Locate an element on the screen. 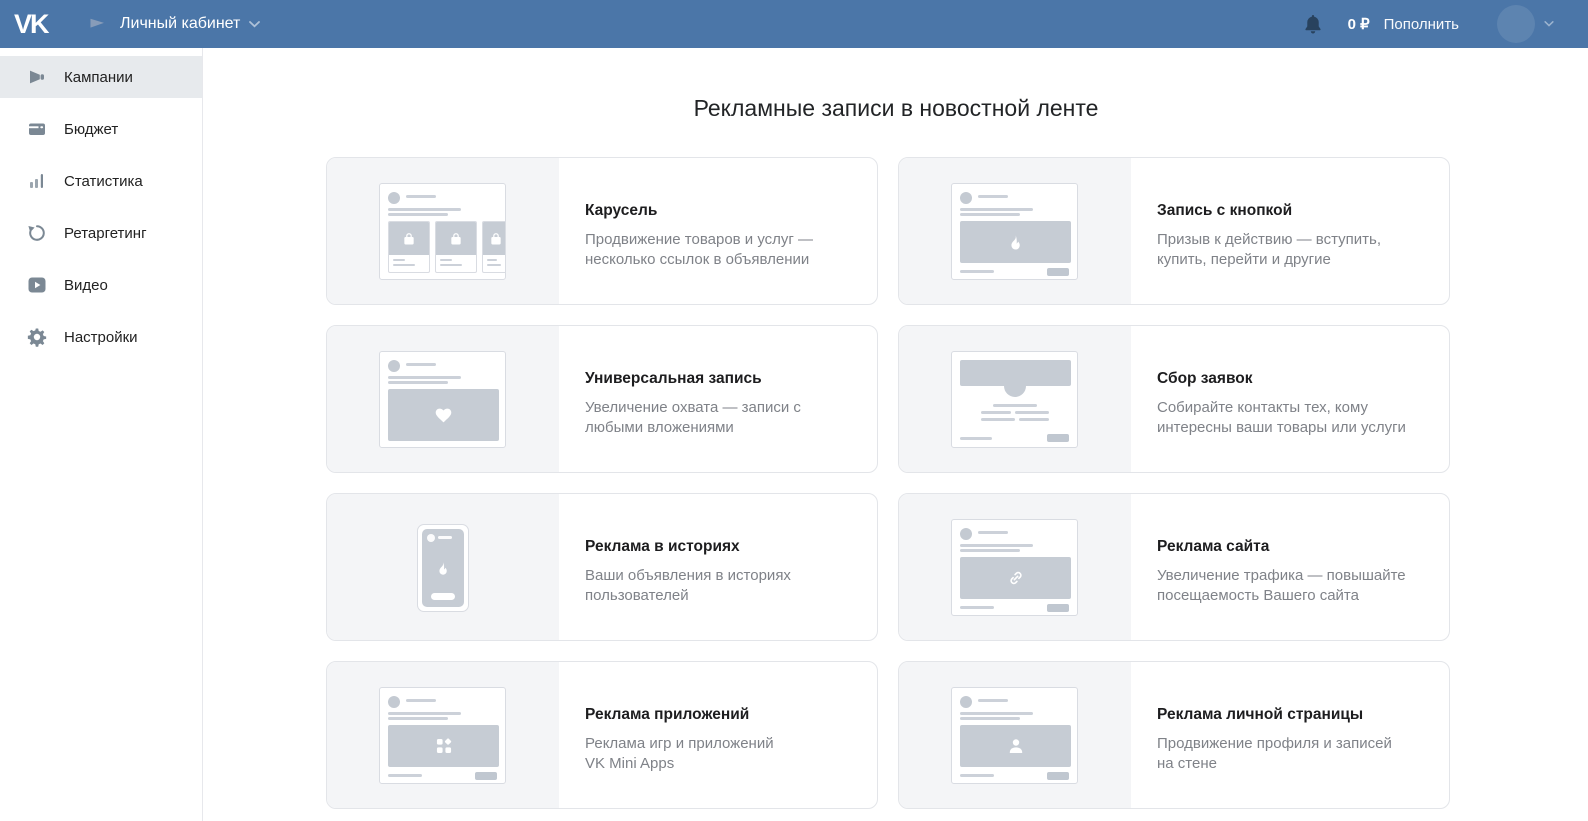 The width and height of the screenshot is (1588, 821). sidebar-item-label: Ретаргетинг is located at coordinates (105, 233).